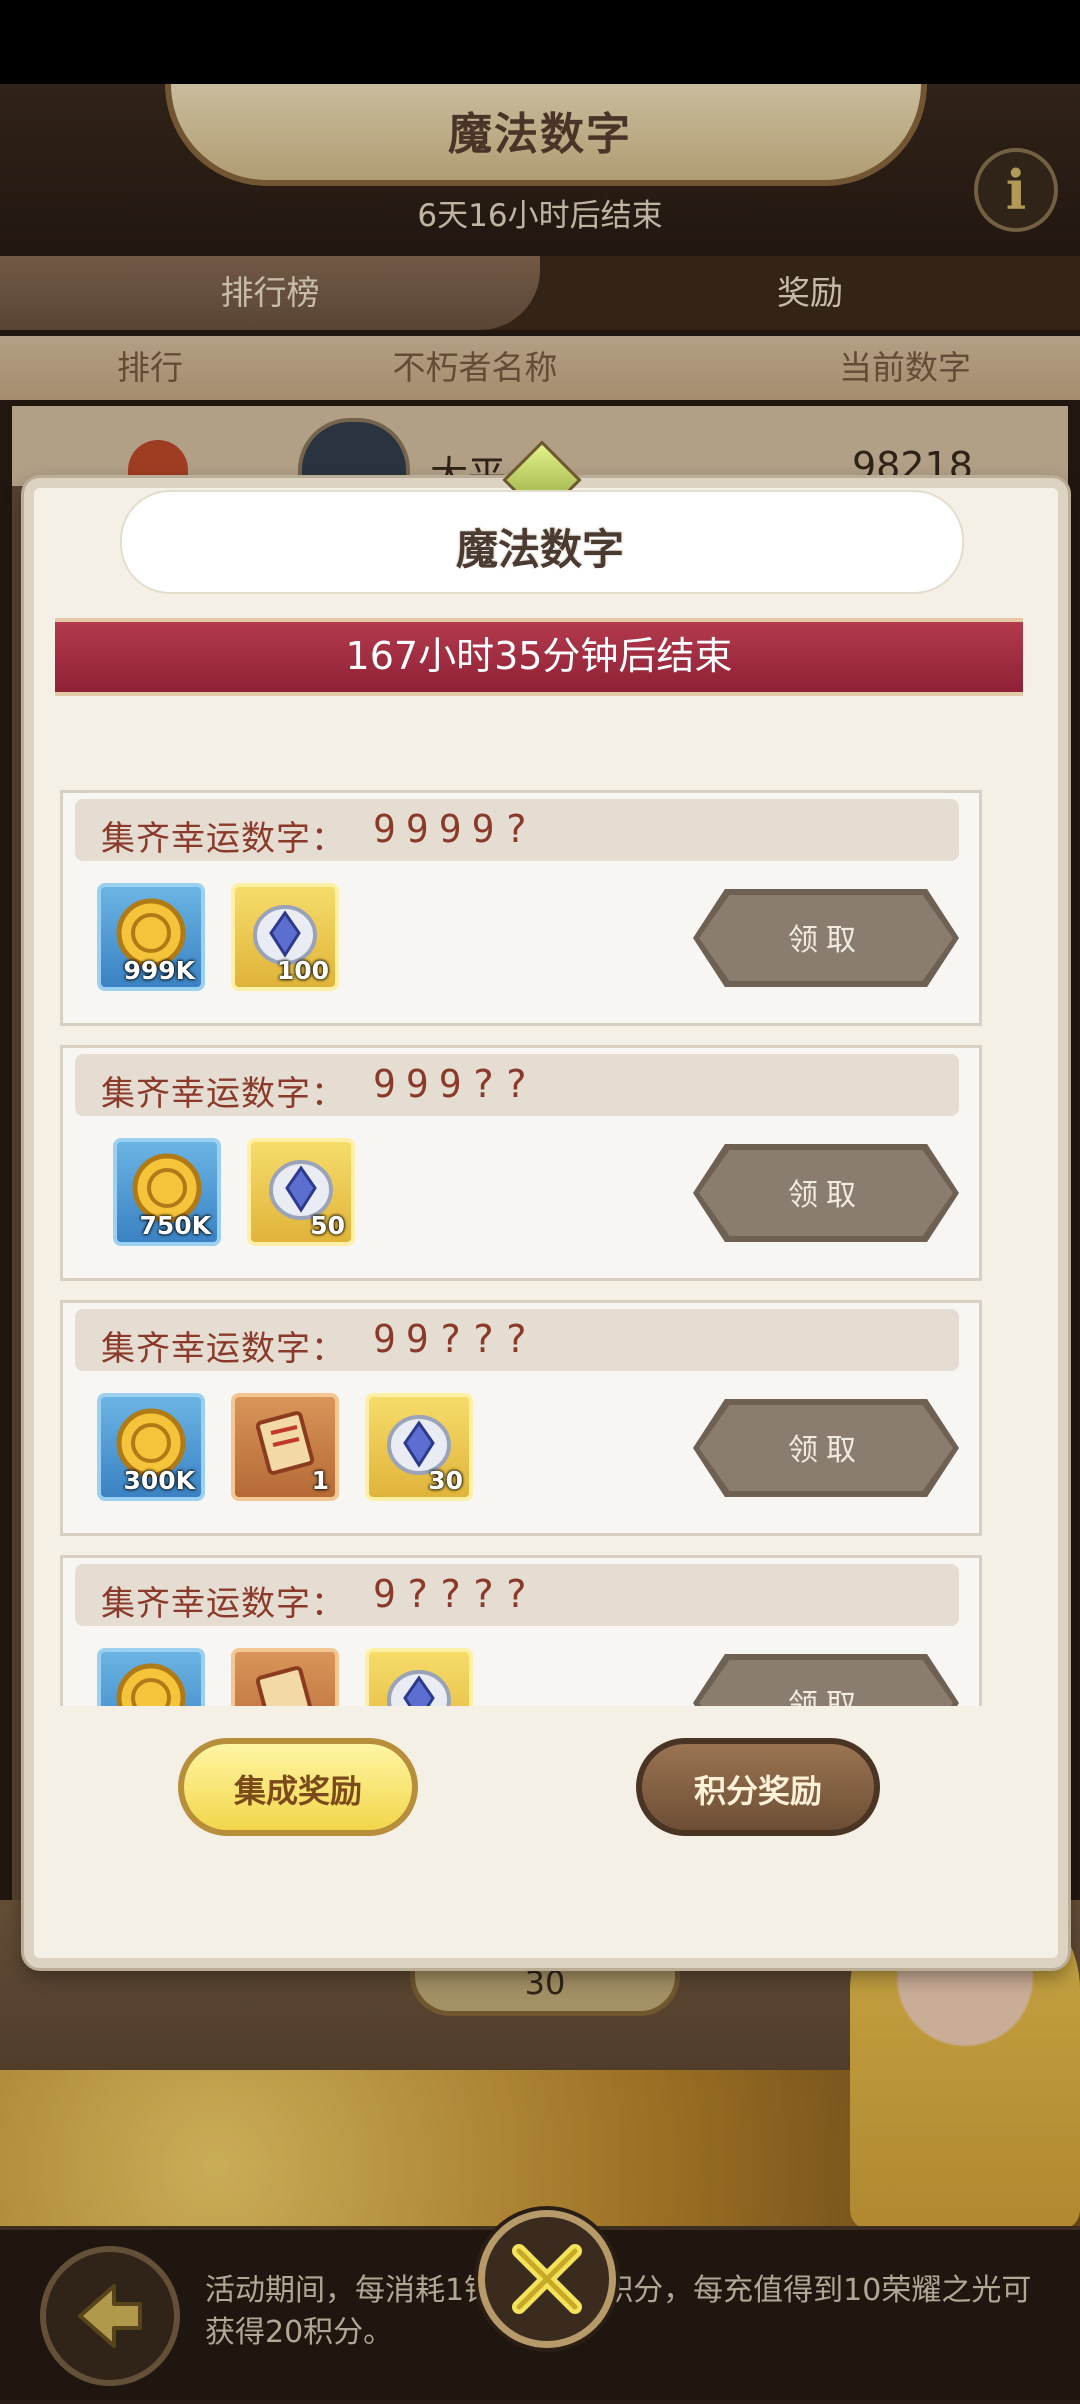 The image size is (1080, 2404). I want to click on timer-text: 167小时35分钟后结束, so click(539, 656).